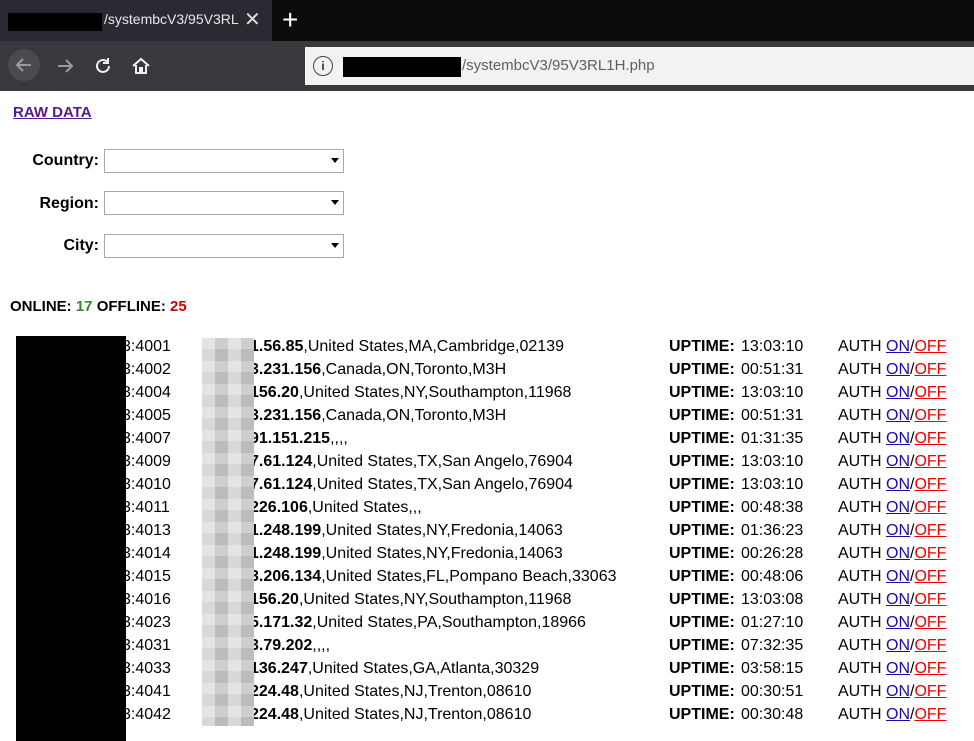 The height and width of the screenshot is (741, 974). Describe the element at coordinates (146, 369) in the screenshot. I see `bot-port: 3:4002` at that location.